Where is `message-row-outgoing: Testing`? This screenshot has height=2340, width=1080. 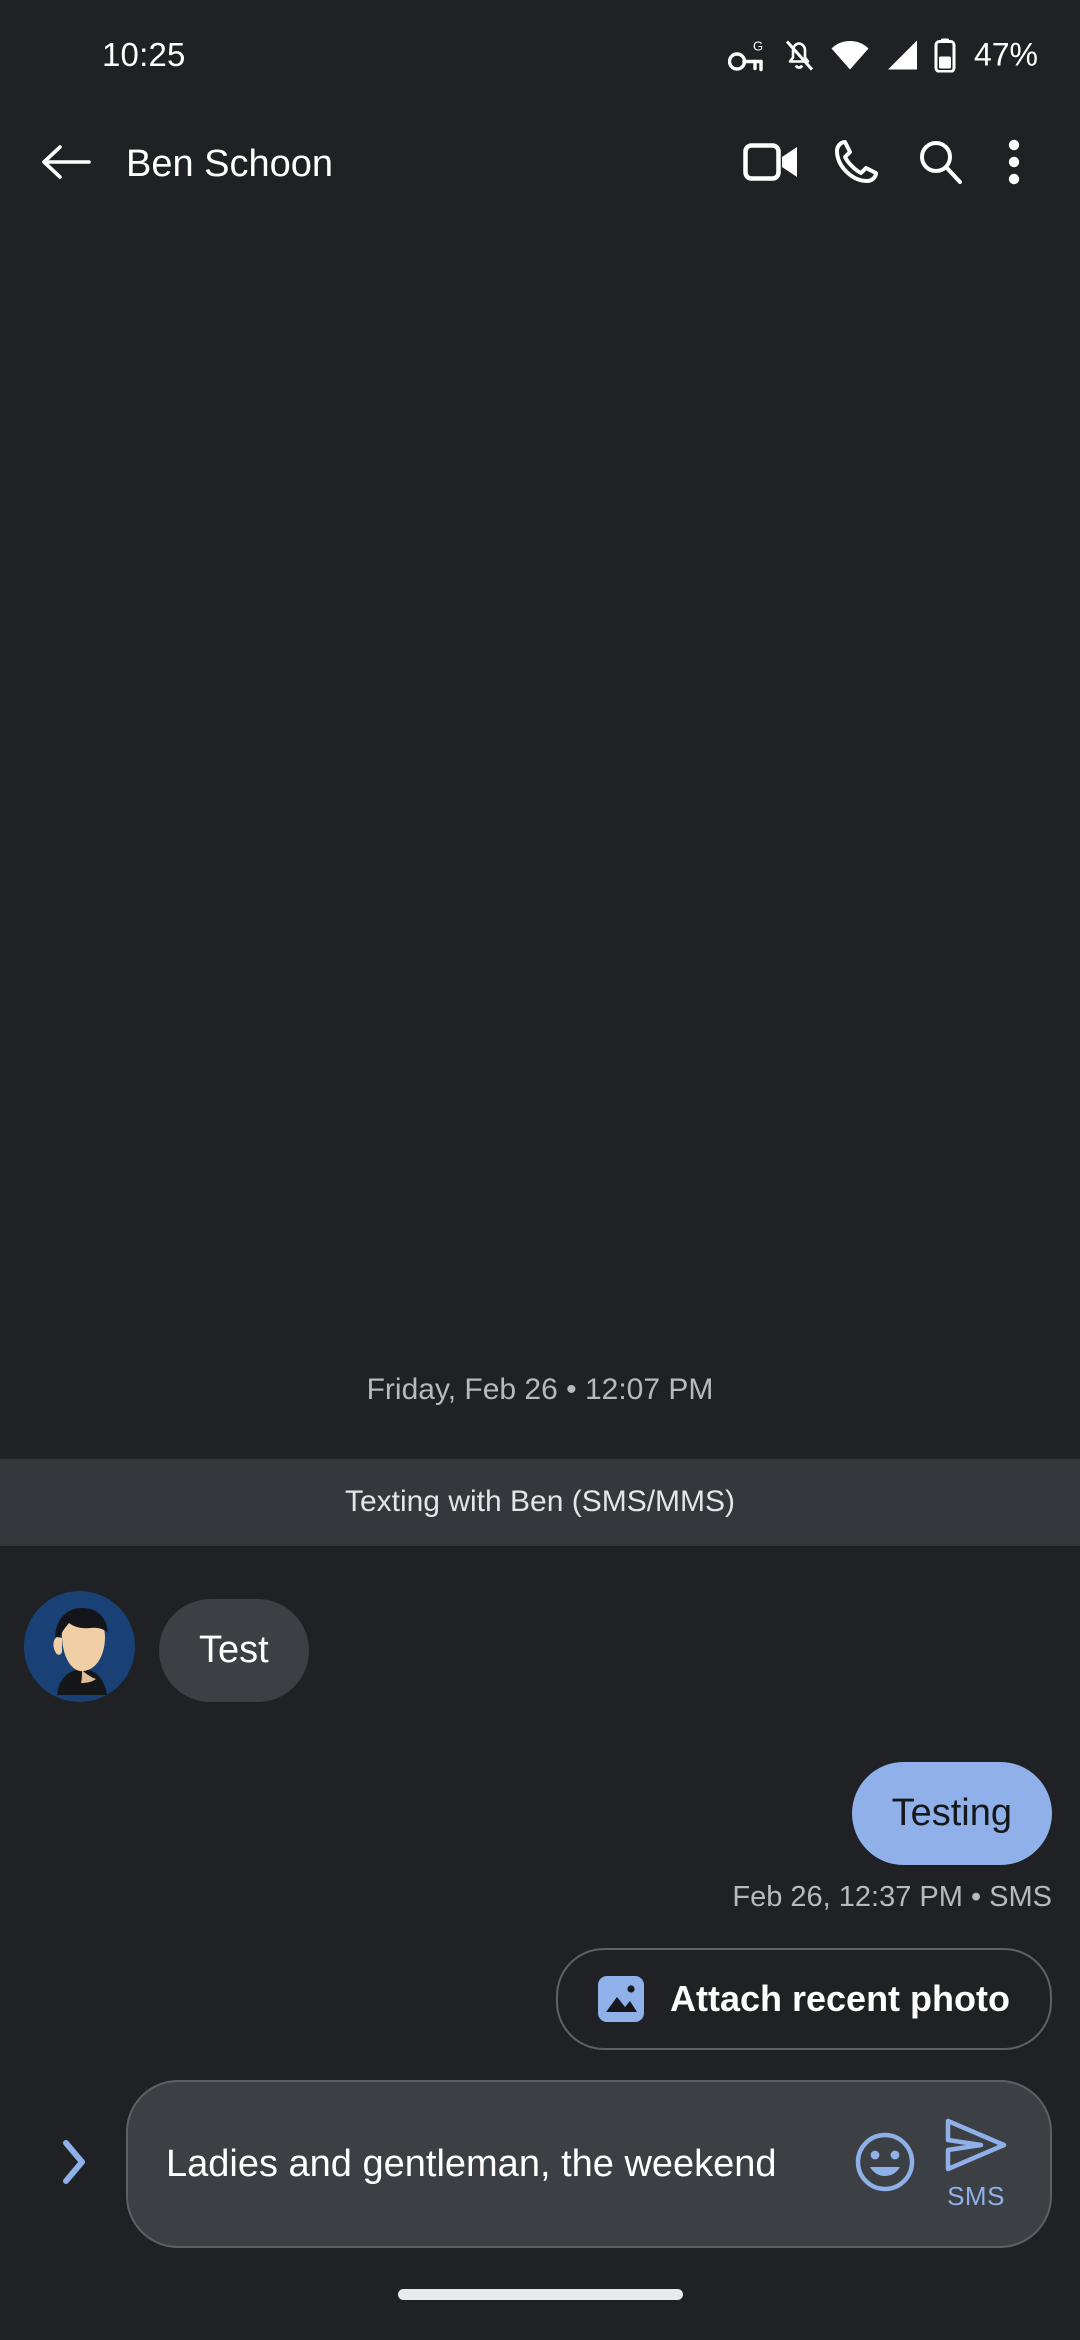
message-row-outgoing: Testing is located at coordinates (540, 1813).